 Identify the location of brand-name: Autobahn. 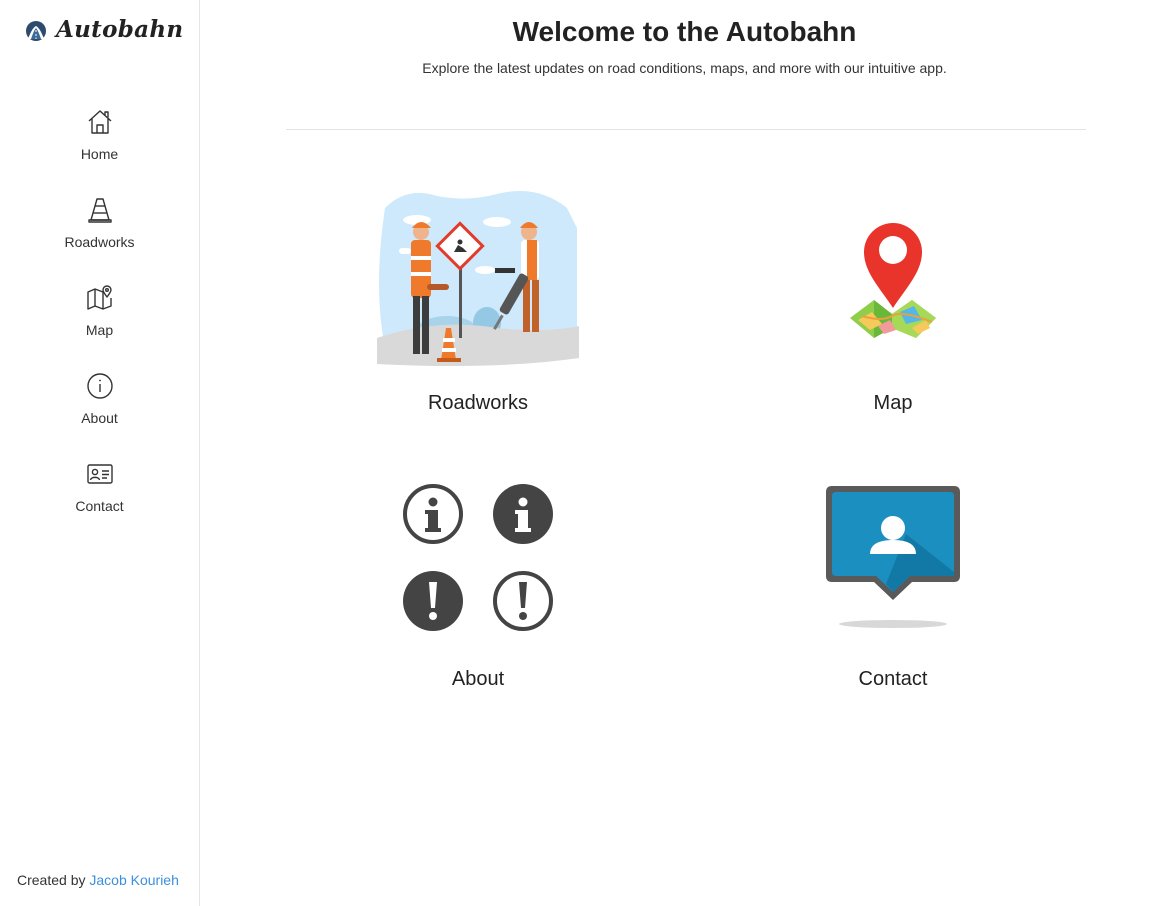
(120, 29).